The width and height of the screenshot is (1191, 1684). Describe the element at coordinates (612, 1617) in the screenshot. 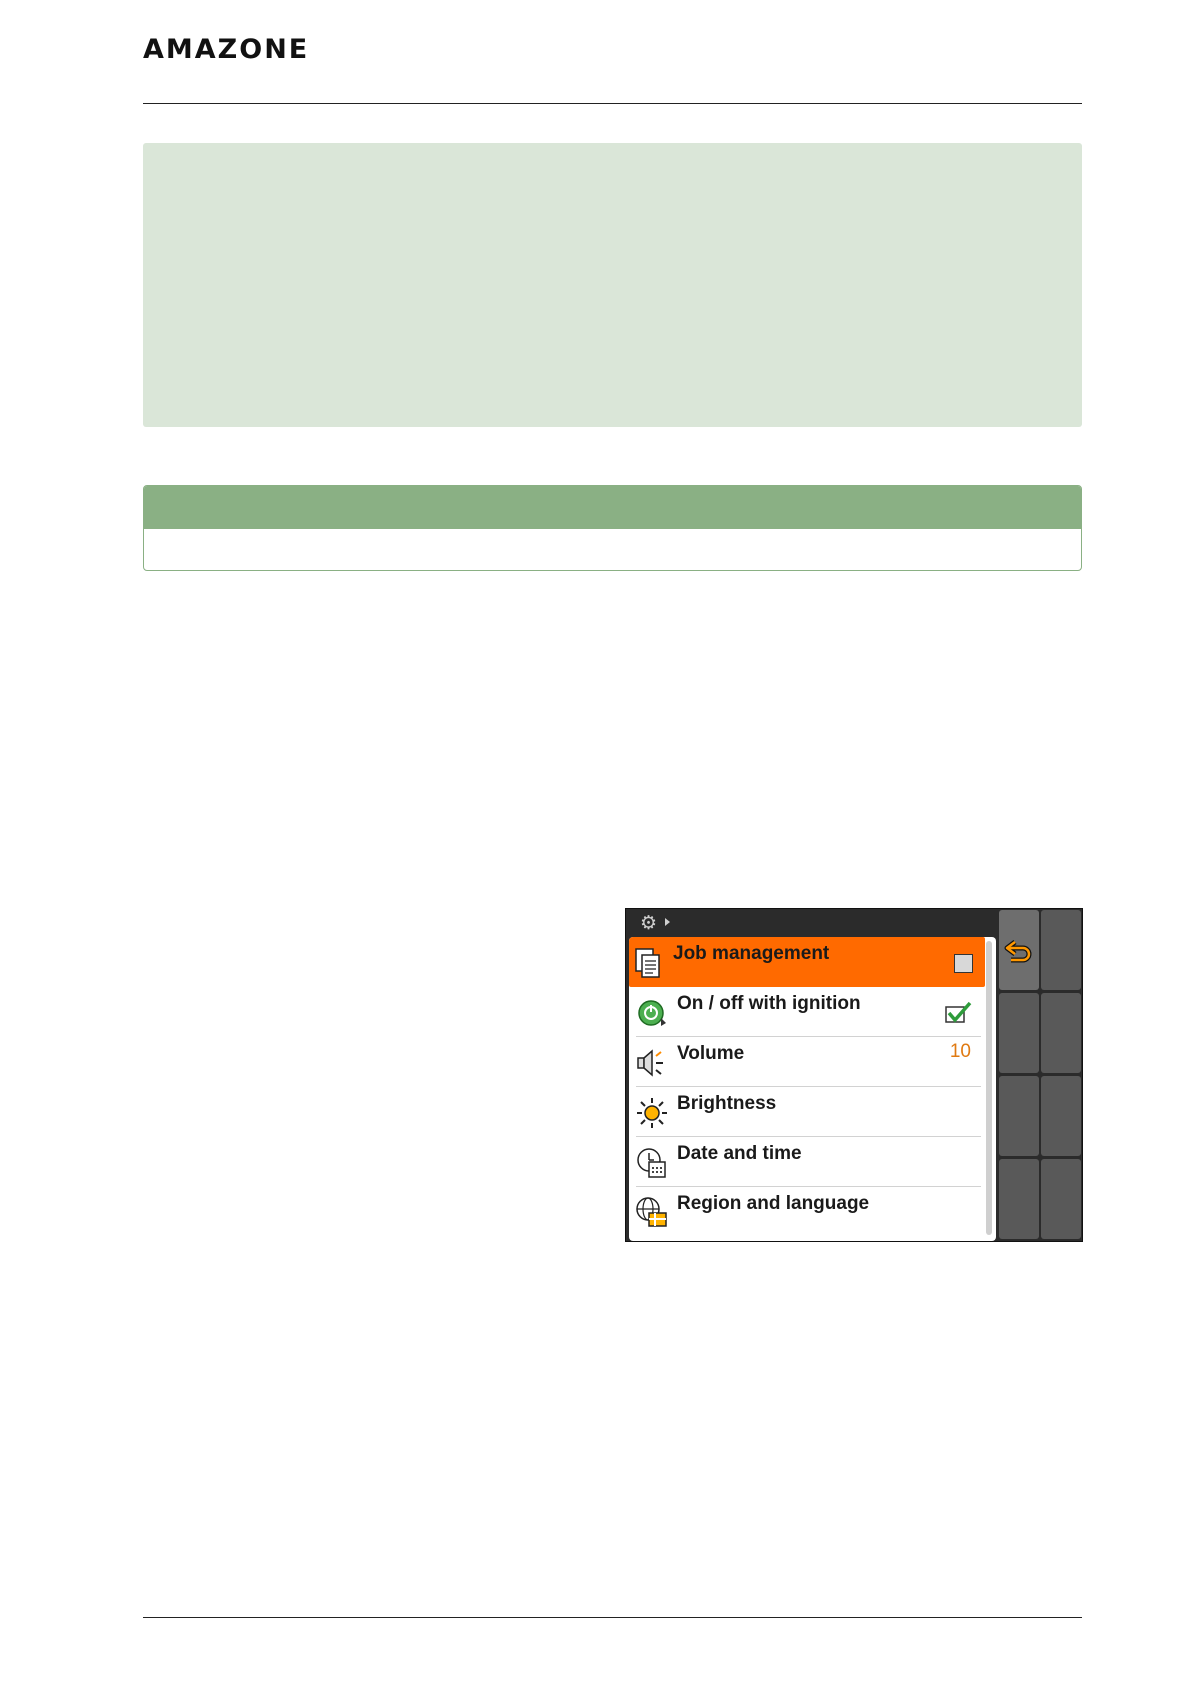

I see `footer-rule` at that location.